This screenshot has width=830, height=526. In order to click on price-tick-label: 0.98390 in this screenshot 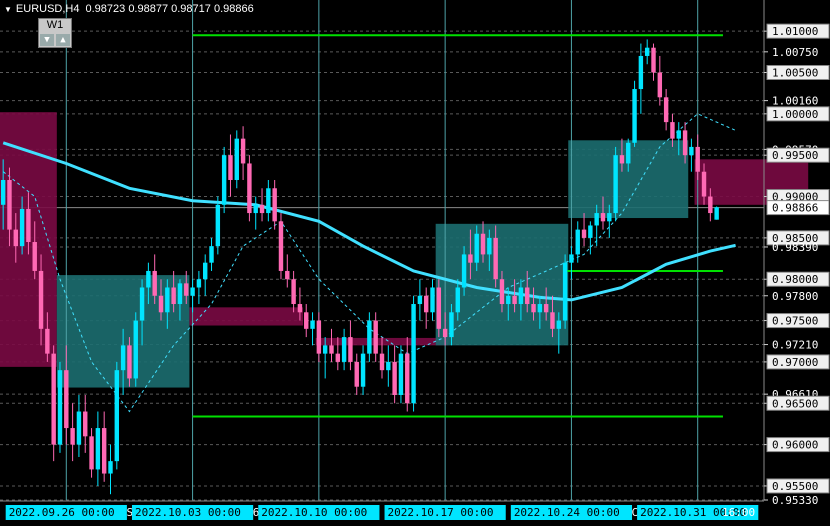, I will do `click(795, 247)`.